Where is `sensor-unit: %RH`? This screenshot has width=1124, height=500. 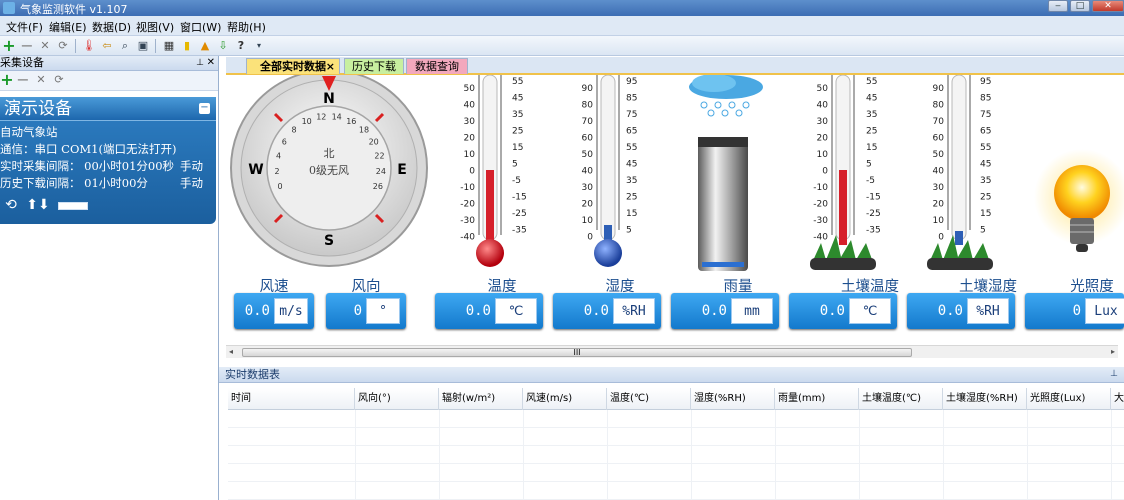 sensor-unit: %RH is located at coordinates (634, 311).